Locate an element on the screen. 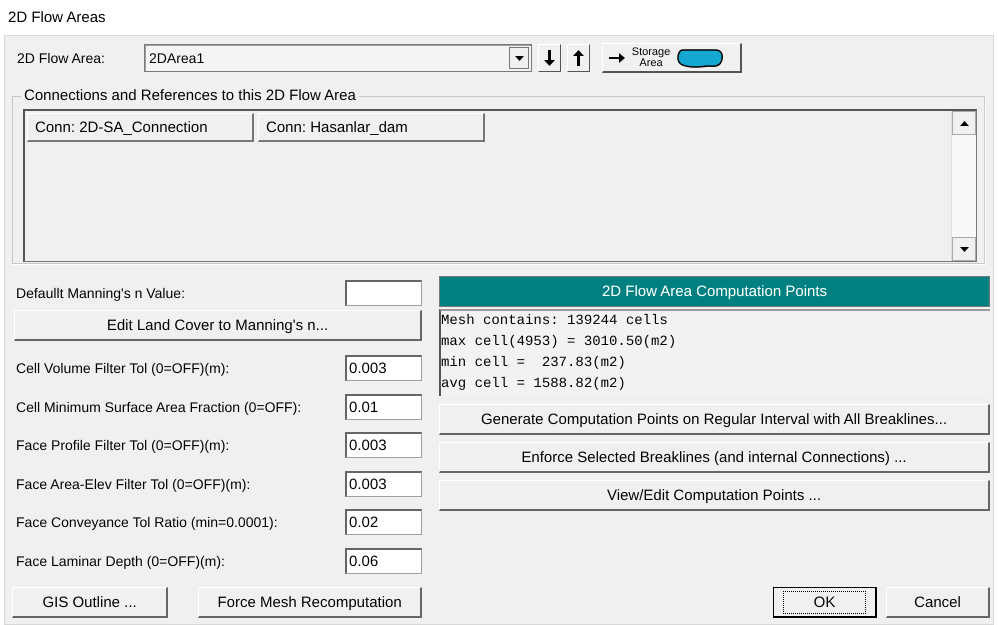 The height and width of the screenshot is (625, 998). storage-area-icon is located at coordinates (700, 58).